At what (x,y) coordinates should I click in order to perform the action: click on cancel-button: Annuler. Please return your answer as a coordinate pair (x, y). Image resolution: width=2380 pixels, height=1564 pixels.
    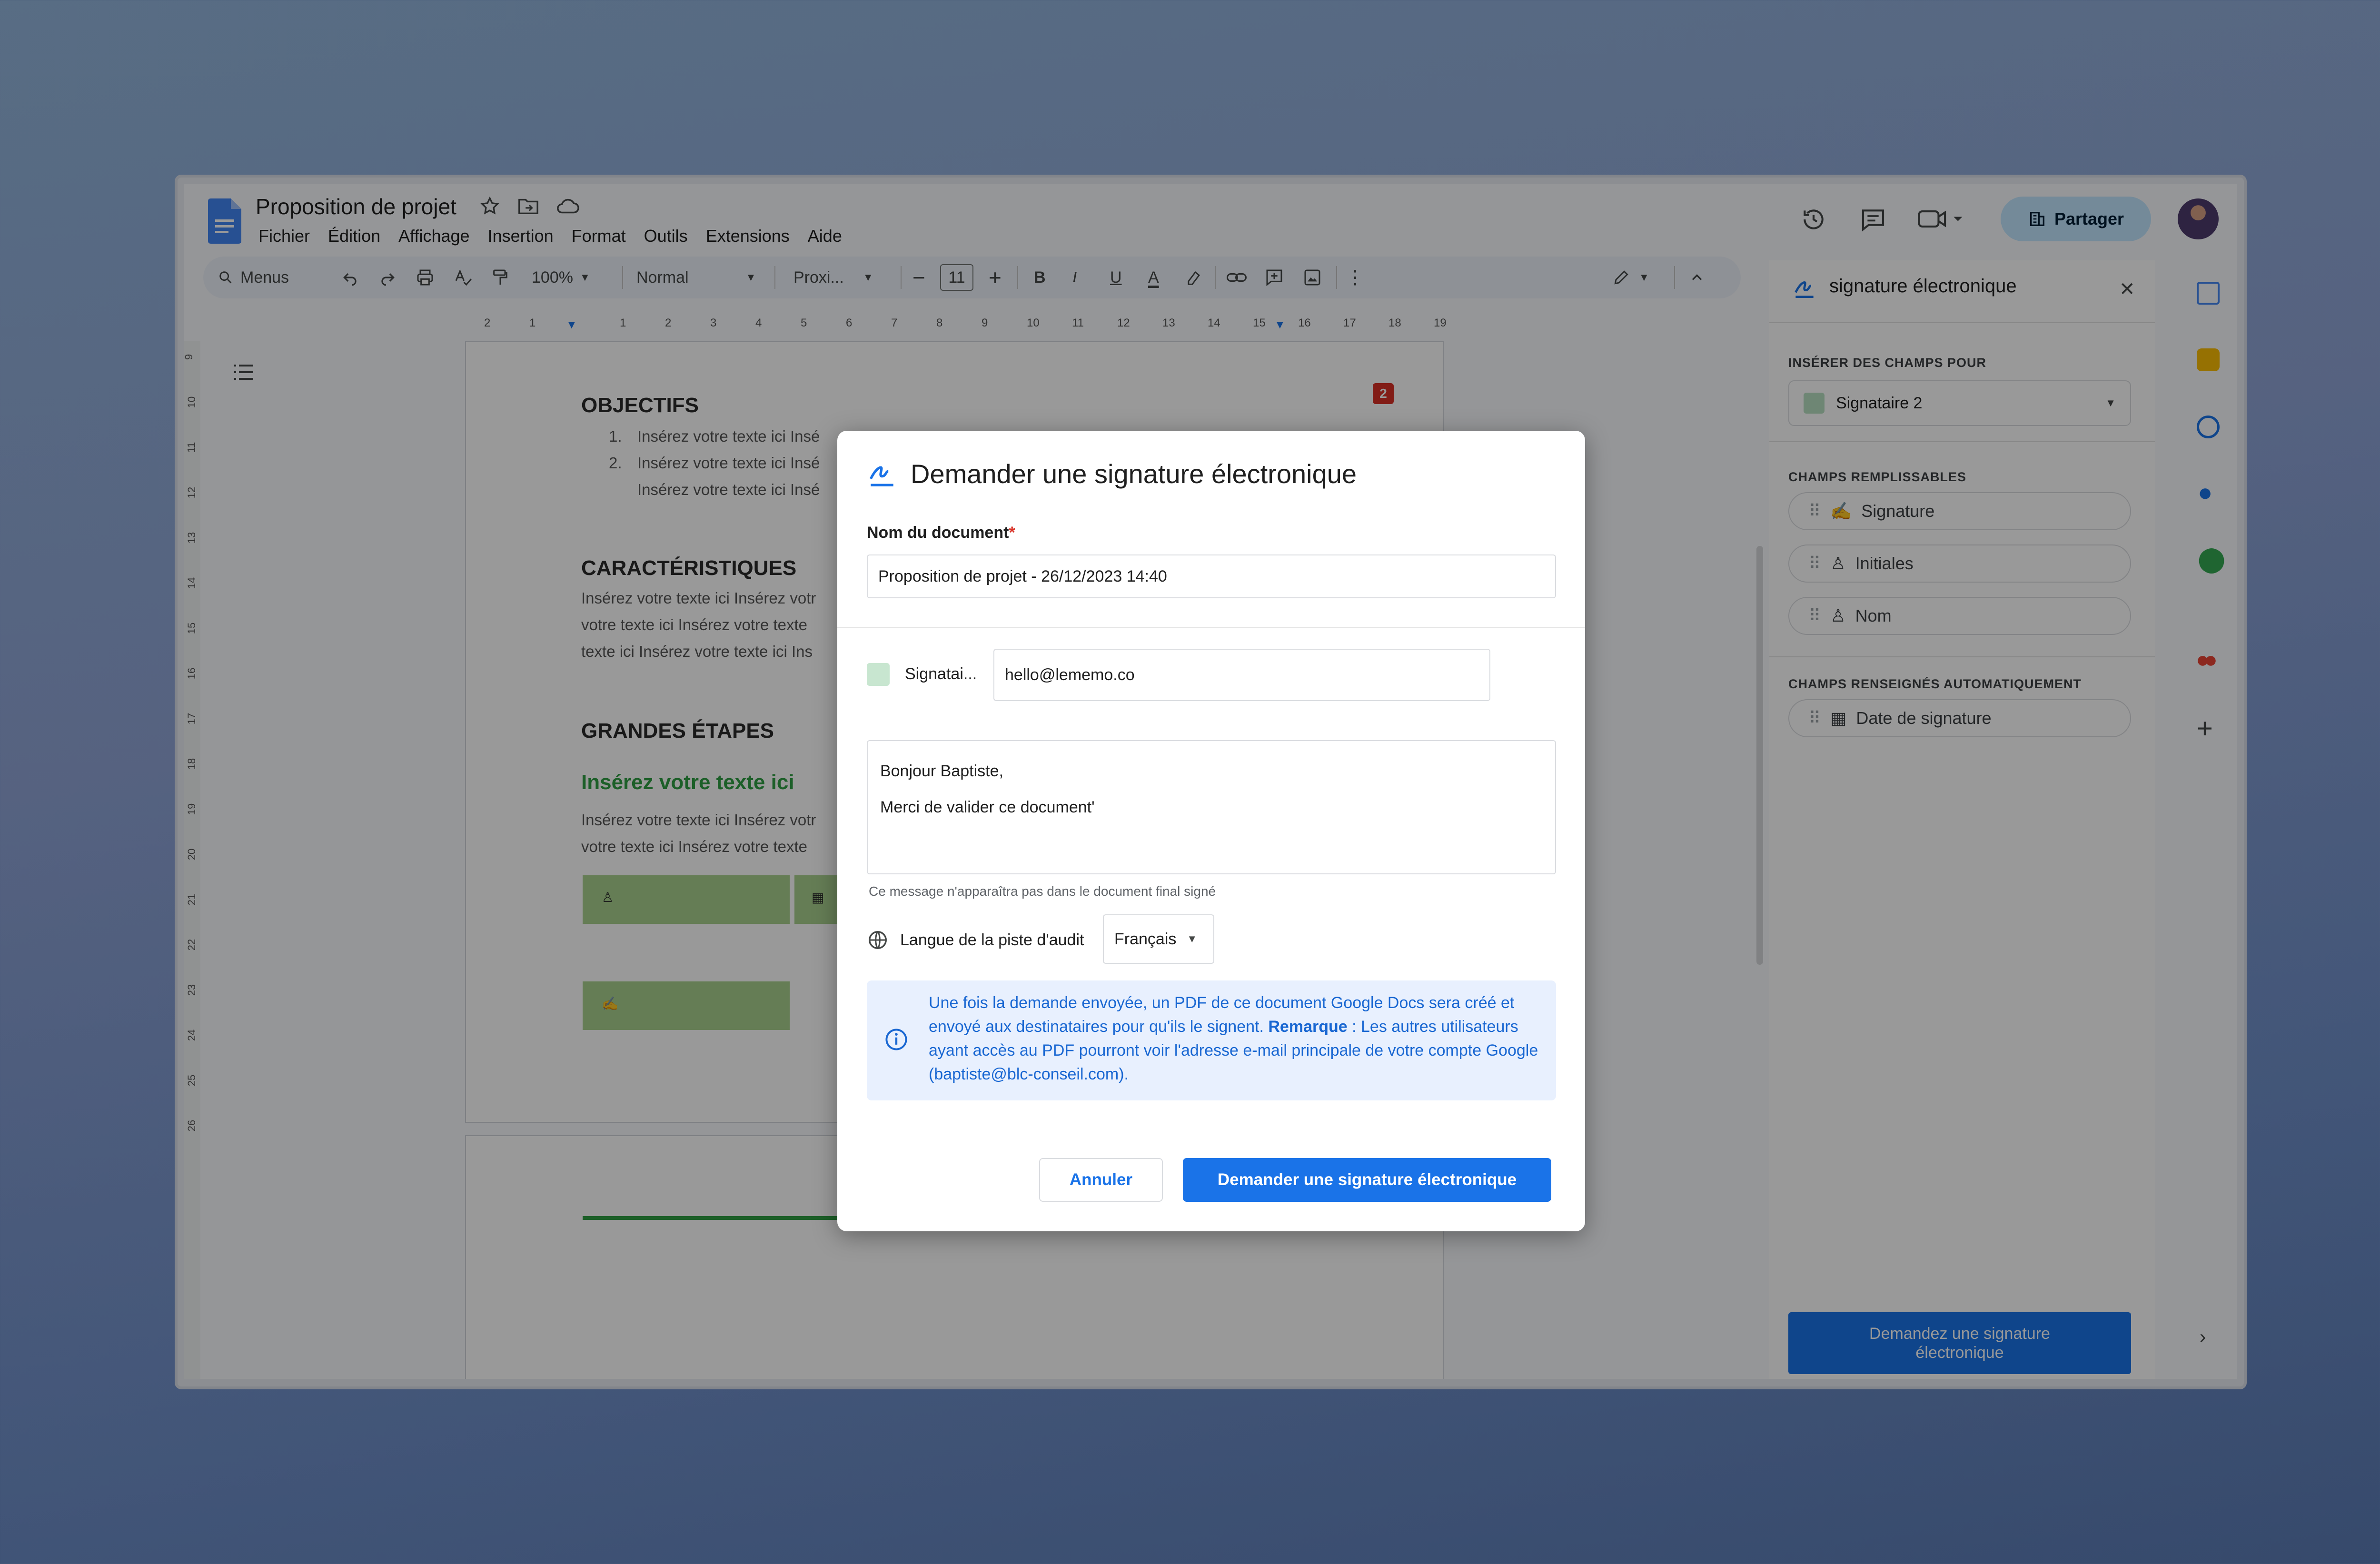
    Looking at the image, I should click on (1101, 1180).